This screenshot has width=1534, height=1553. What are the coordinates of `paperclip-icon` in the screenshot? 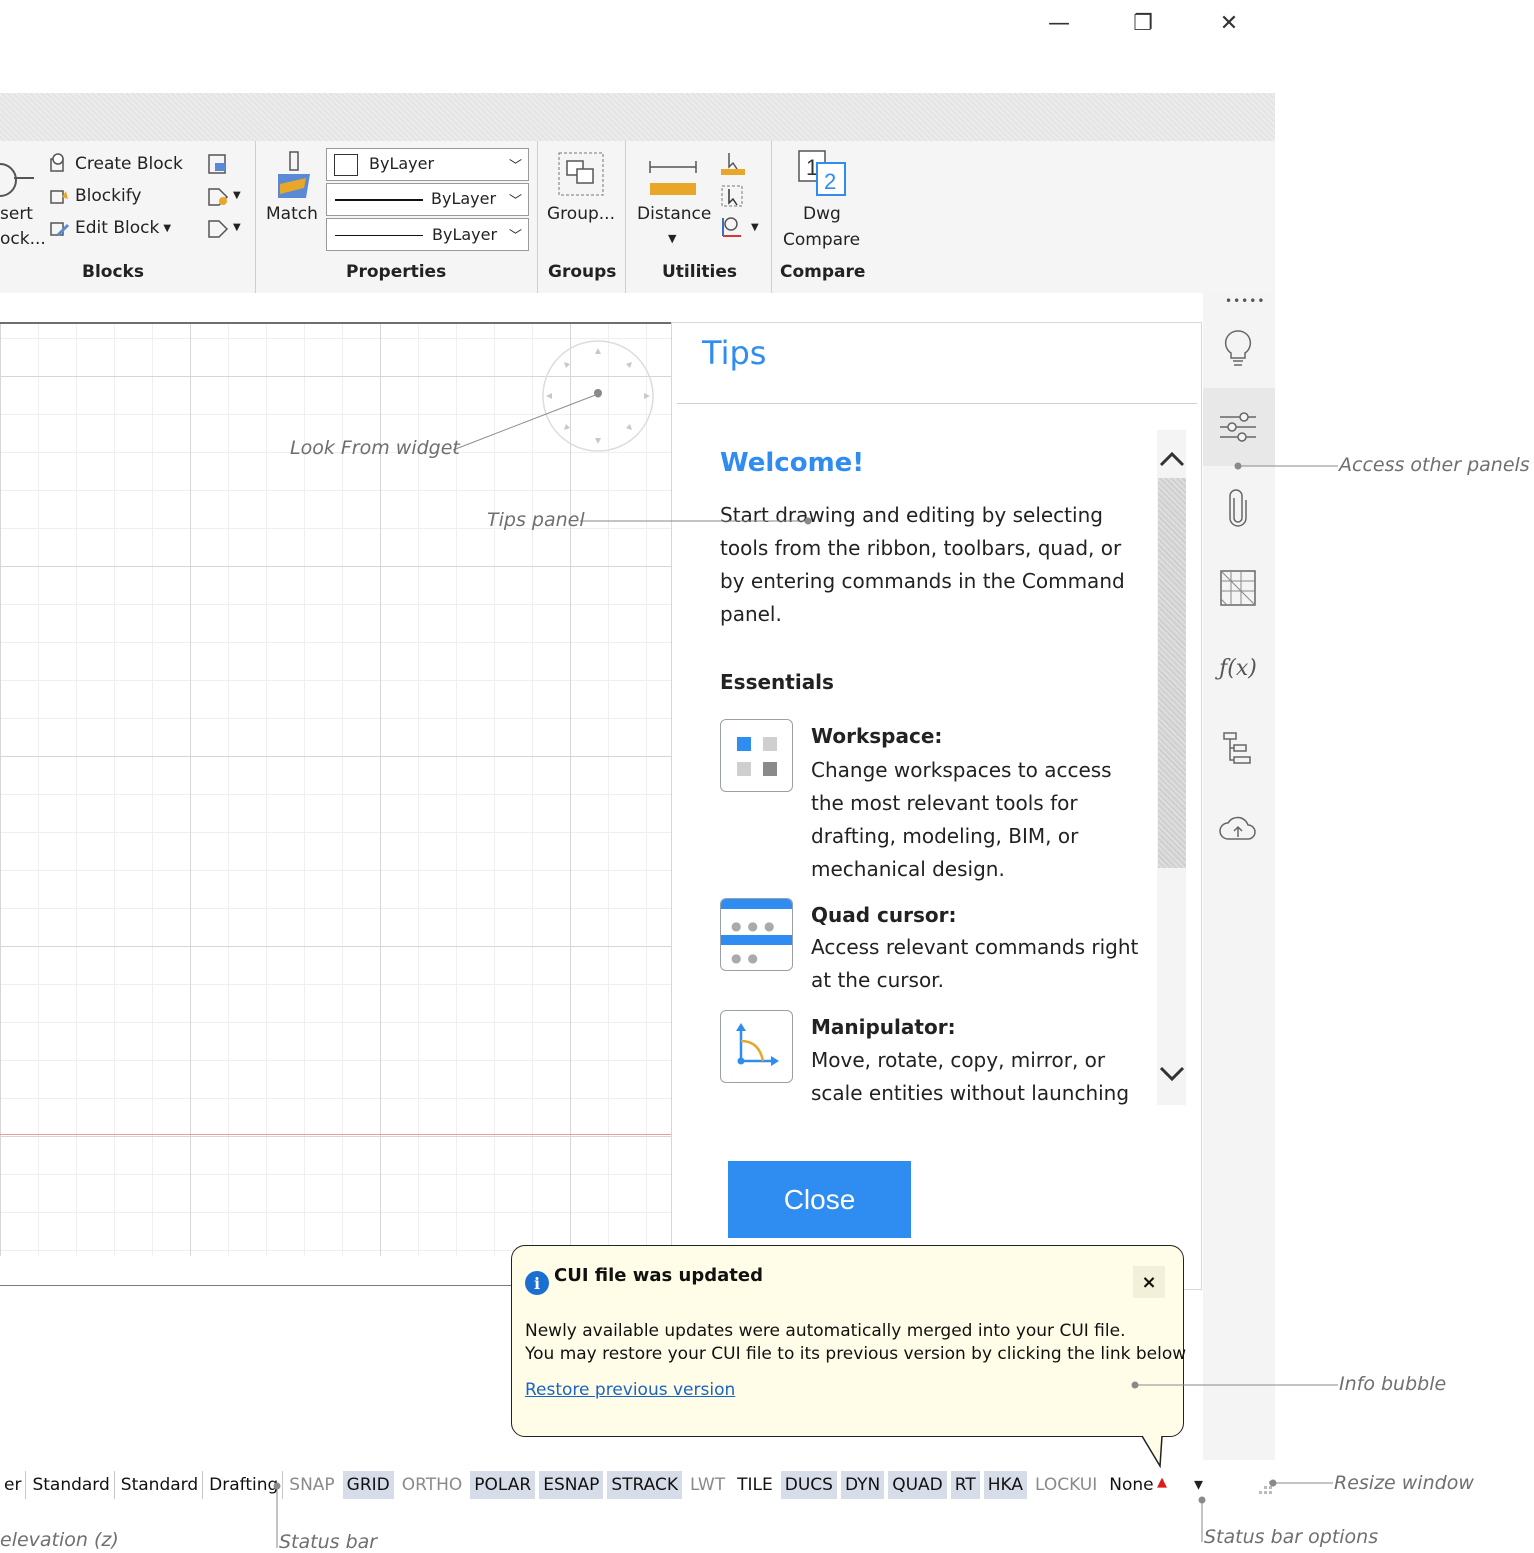 It's located at (1238, 508).